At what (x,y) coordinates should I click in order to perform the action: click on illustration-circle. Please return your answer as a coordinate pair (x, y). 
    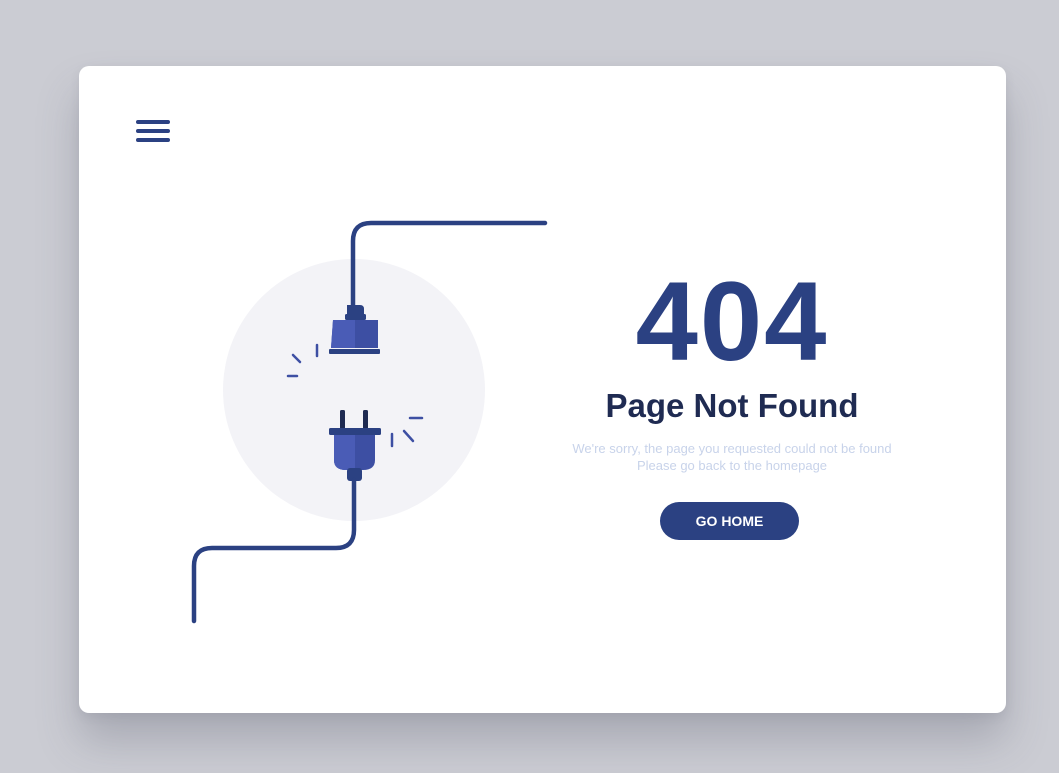
    Looking at the image, I should click on (354, 390).